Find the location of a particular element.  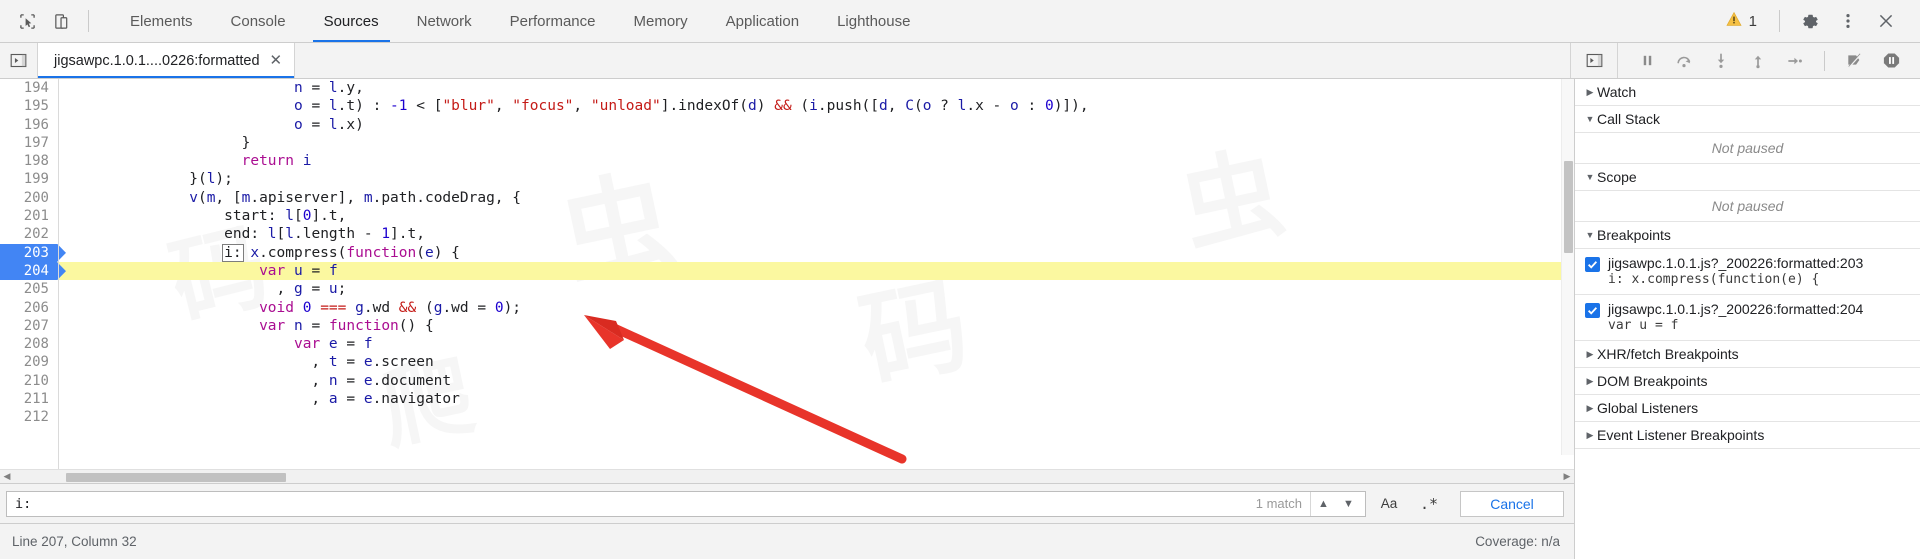

debugger-buttons is located at coordinates (1769, 61).